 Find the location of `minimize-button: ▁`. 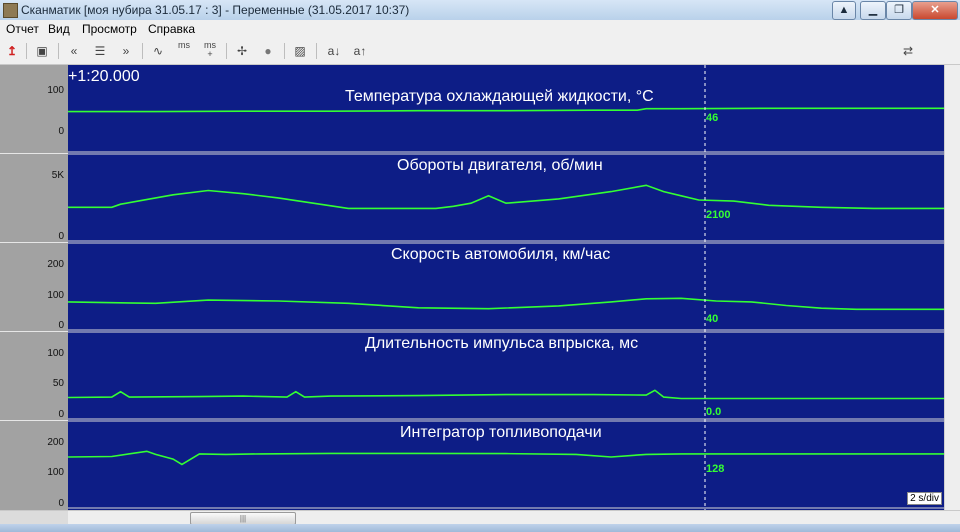

minimize-button: ▁ is located at coordinates (873, 10).